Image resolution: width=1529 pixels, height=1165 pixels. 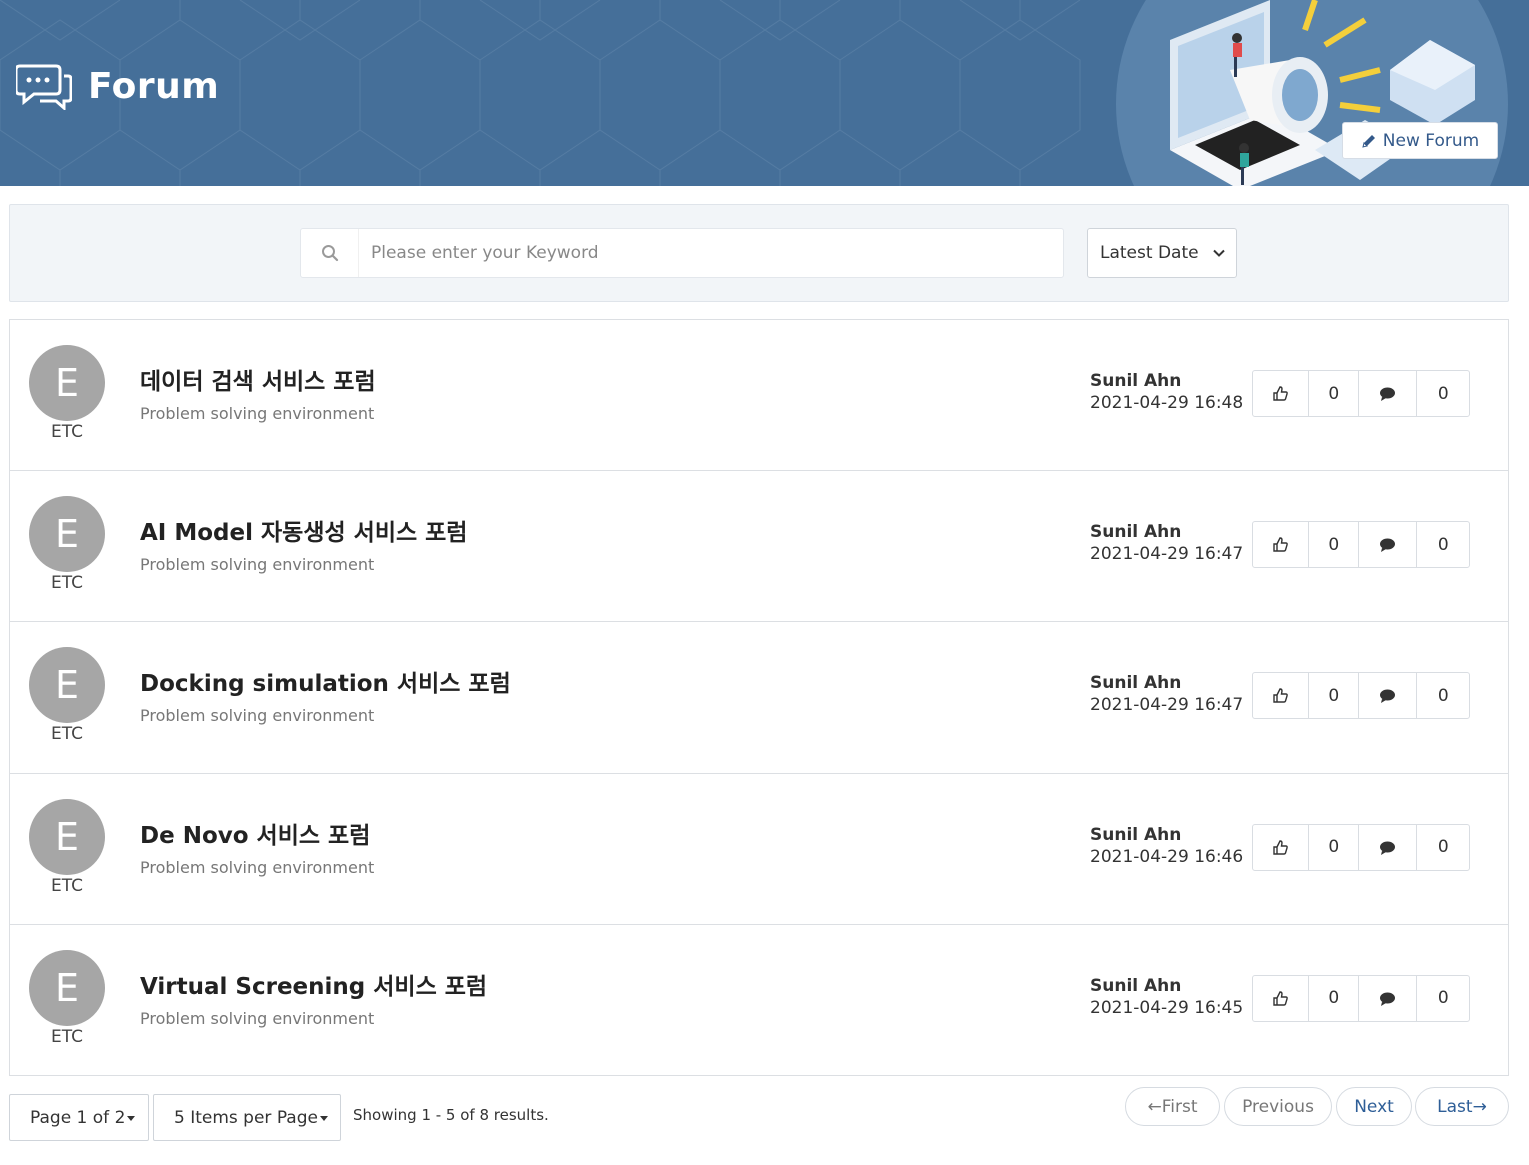 I want to click on search-input, so click(x=711, y=253).